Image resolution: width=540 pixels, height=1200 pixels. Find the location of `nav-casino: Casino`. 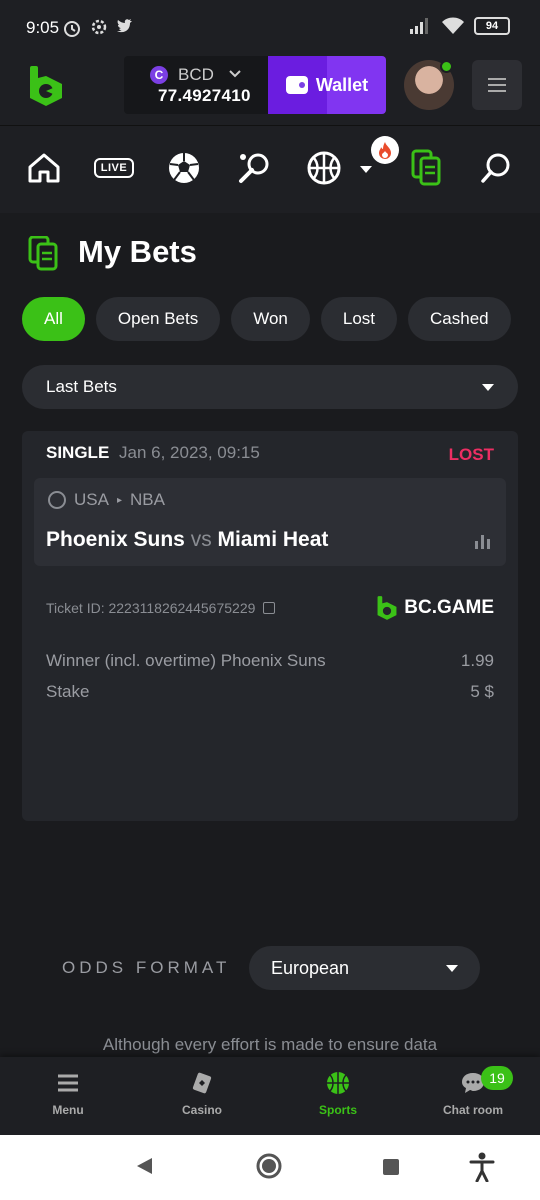

nav-casino: Casino is located at coordinates (202, 1094).